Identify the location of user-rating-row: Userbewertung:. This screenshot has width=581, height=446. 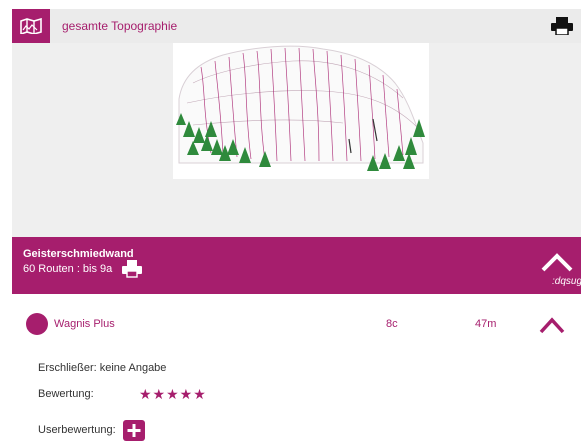
(77, 430).